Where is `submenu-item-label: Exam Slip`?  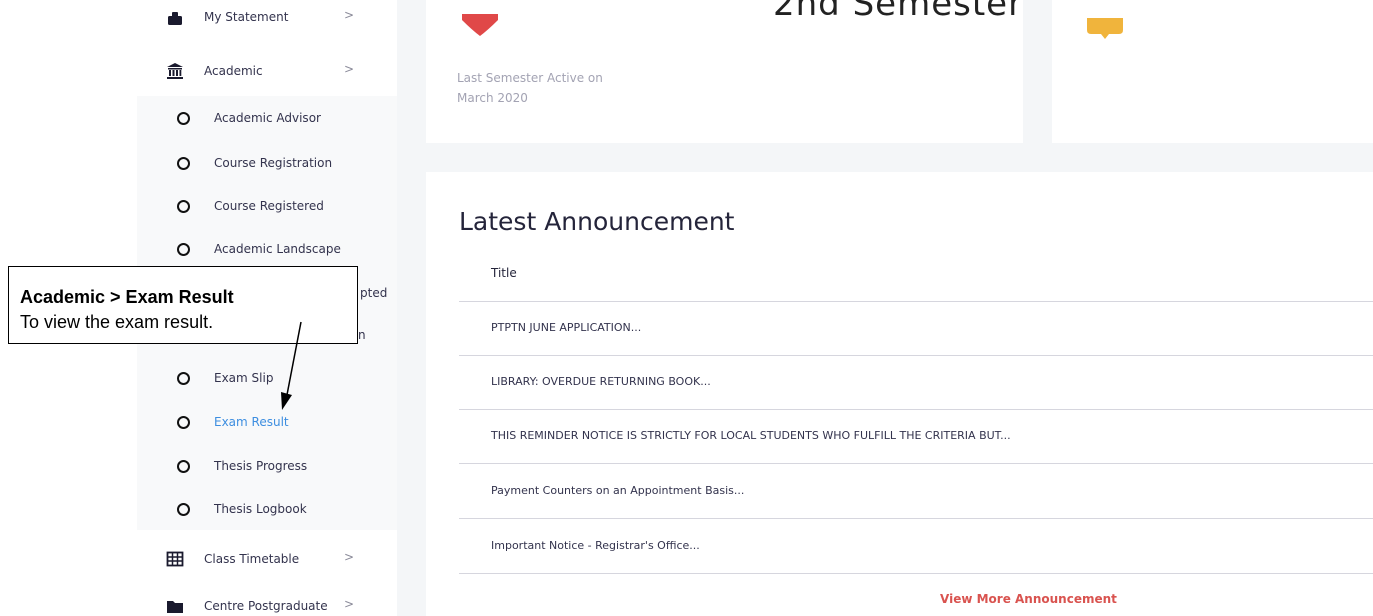
submenu-item-label: Exam Slip is located at coordinates (244, 378).